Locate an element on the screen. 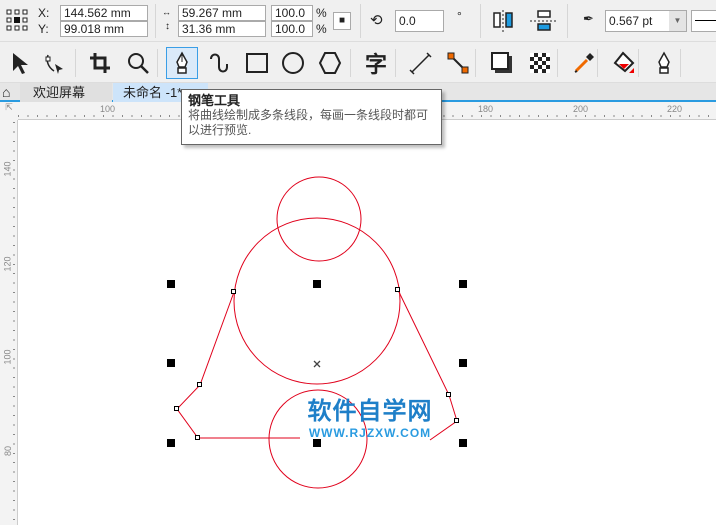 The width and height of the screenshot is (716, 525). large-circle is located at coordinates (317, 301).